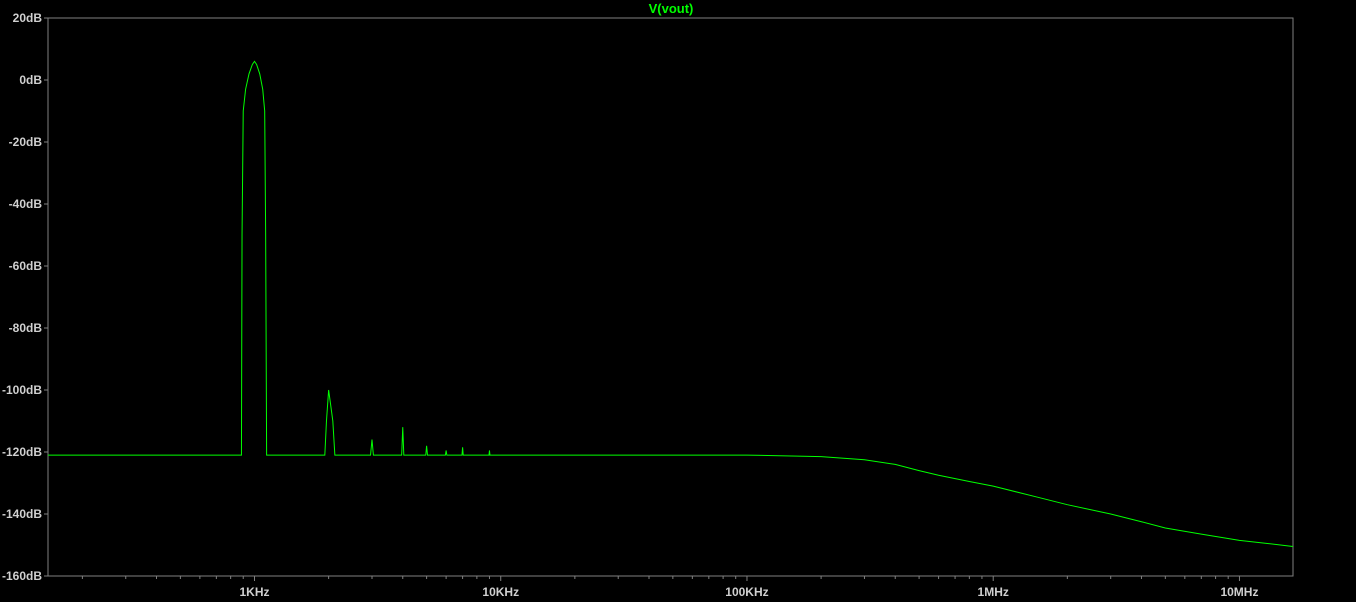 This screenshot has width=1356, height=602. Describe the element at coordinates (500, 592) in the screenshot. I see `x-tick-label: 10KHz` at that location.